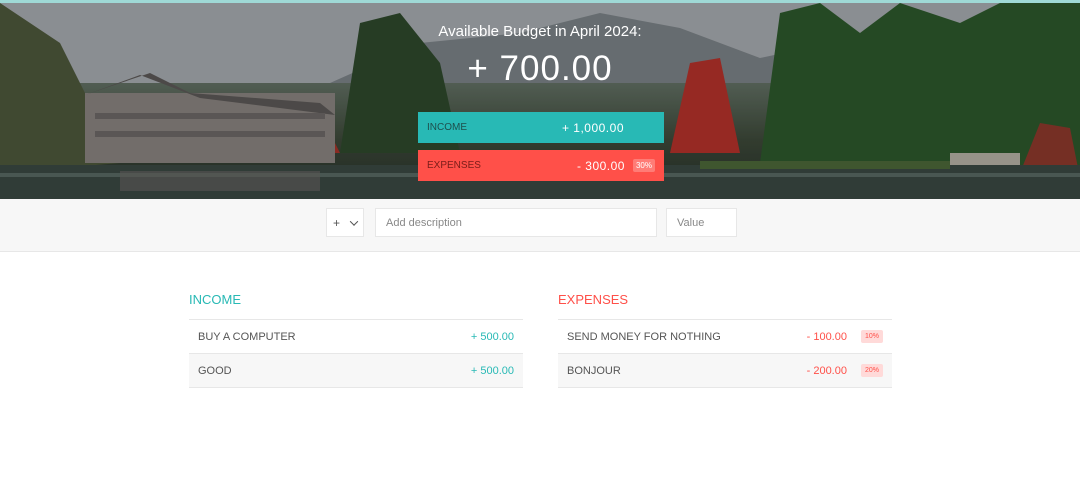 The height and width of the screenshot is (491, 1080). Describe the element at coordinates (701, 222) in the screenshot. I see `value-input` at that location.